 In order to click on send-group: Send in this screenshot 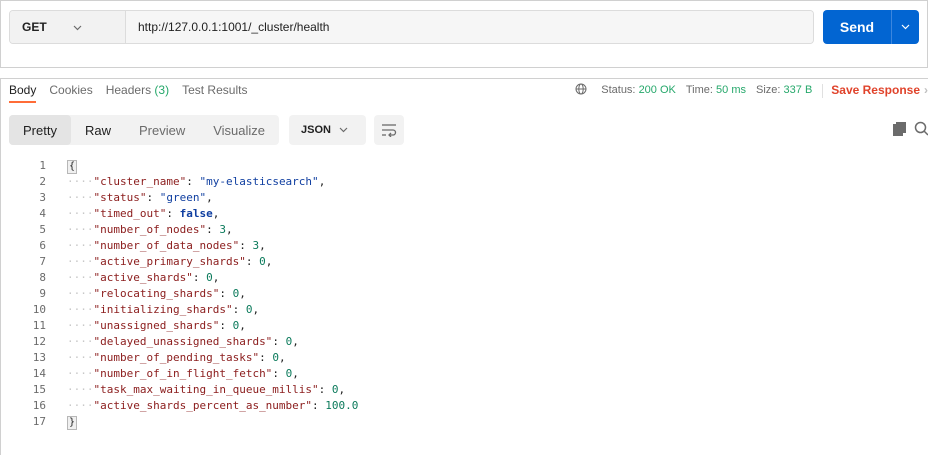, I will do `click(871, 27)`.